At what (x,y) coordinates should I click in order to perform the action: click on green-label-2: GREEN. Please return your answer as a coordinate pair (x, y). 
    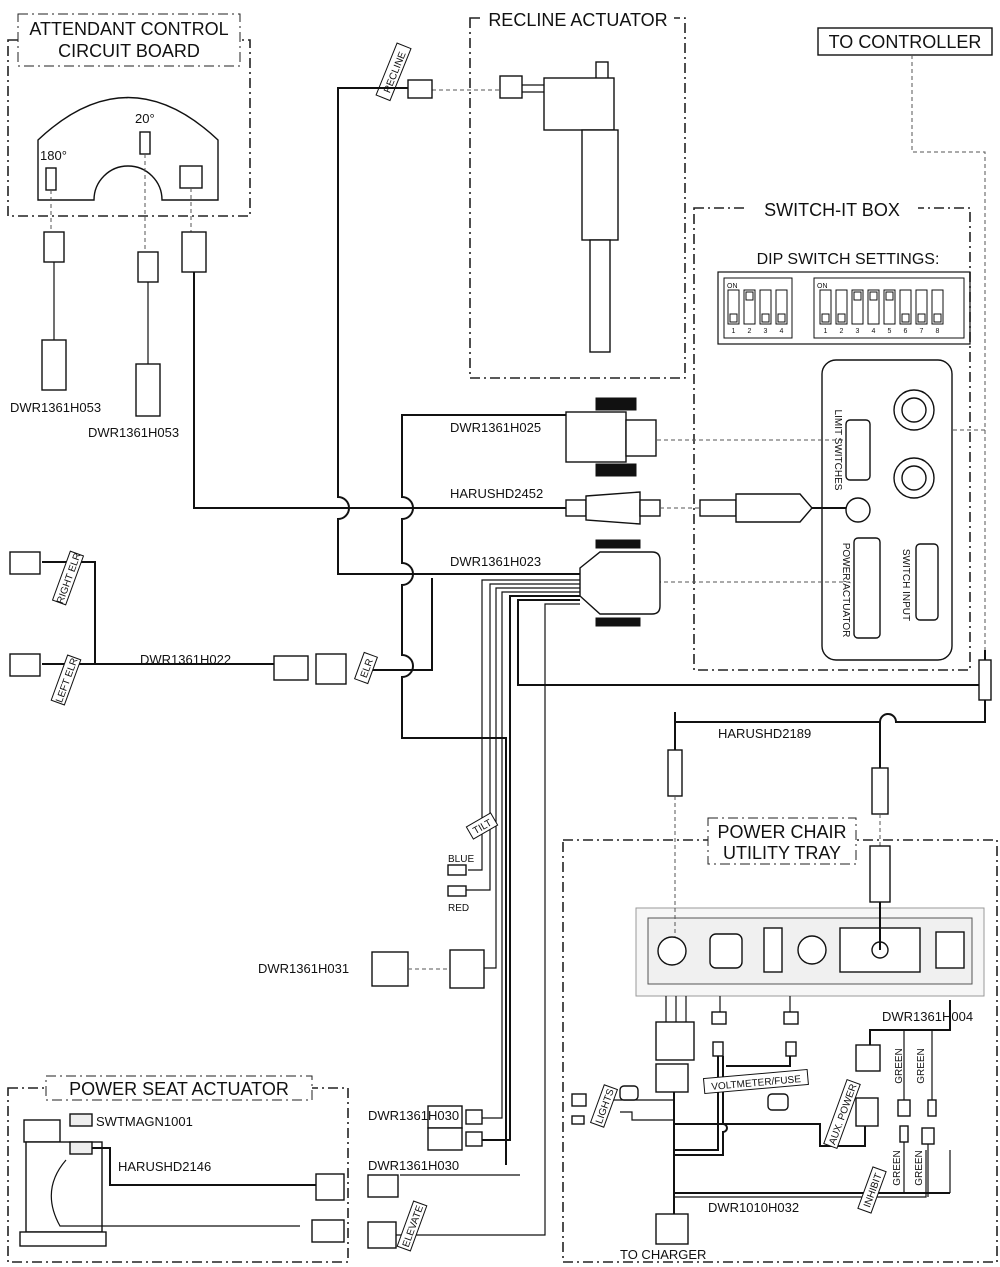
    Looking at the image, I should click on (921, 1066).